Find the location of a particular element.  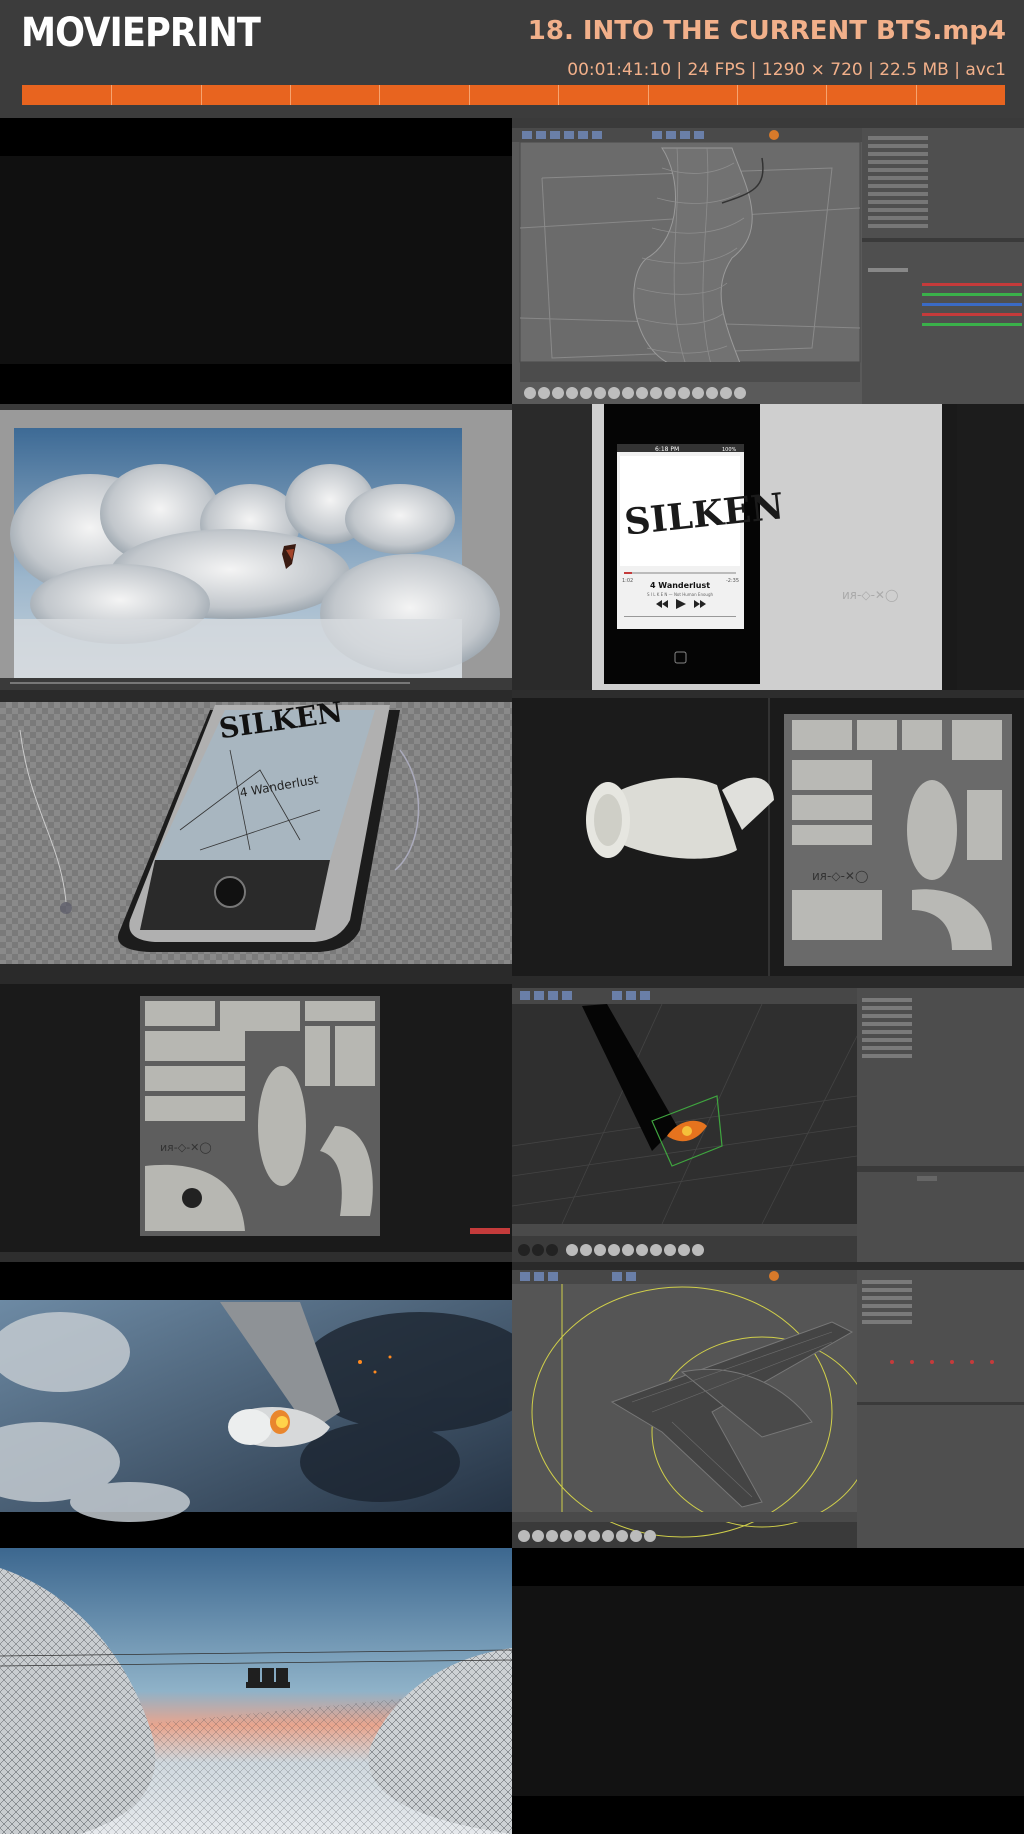

svg-text: 100% is located at coordinates (729, 450).